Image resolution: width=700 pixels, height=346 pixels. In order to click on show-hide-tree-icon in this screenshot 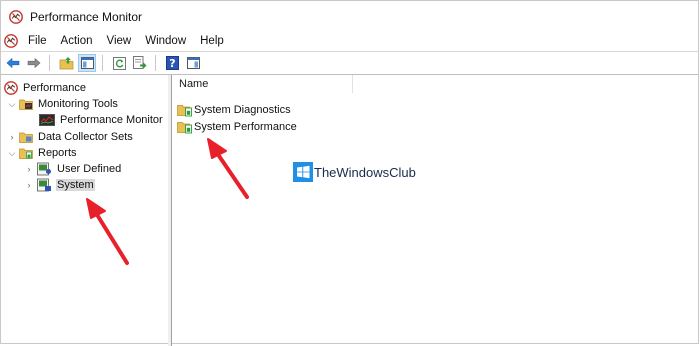, I will do `click(87, 63)`.